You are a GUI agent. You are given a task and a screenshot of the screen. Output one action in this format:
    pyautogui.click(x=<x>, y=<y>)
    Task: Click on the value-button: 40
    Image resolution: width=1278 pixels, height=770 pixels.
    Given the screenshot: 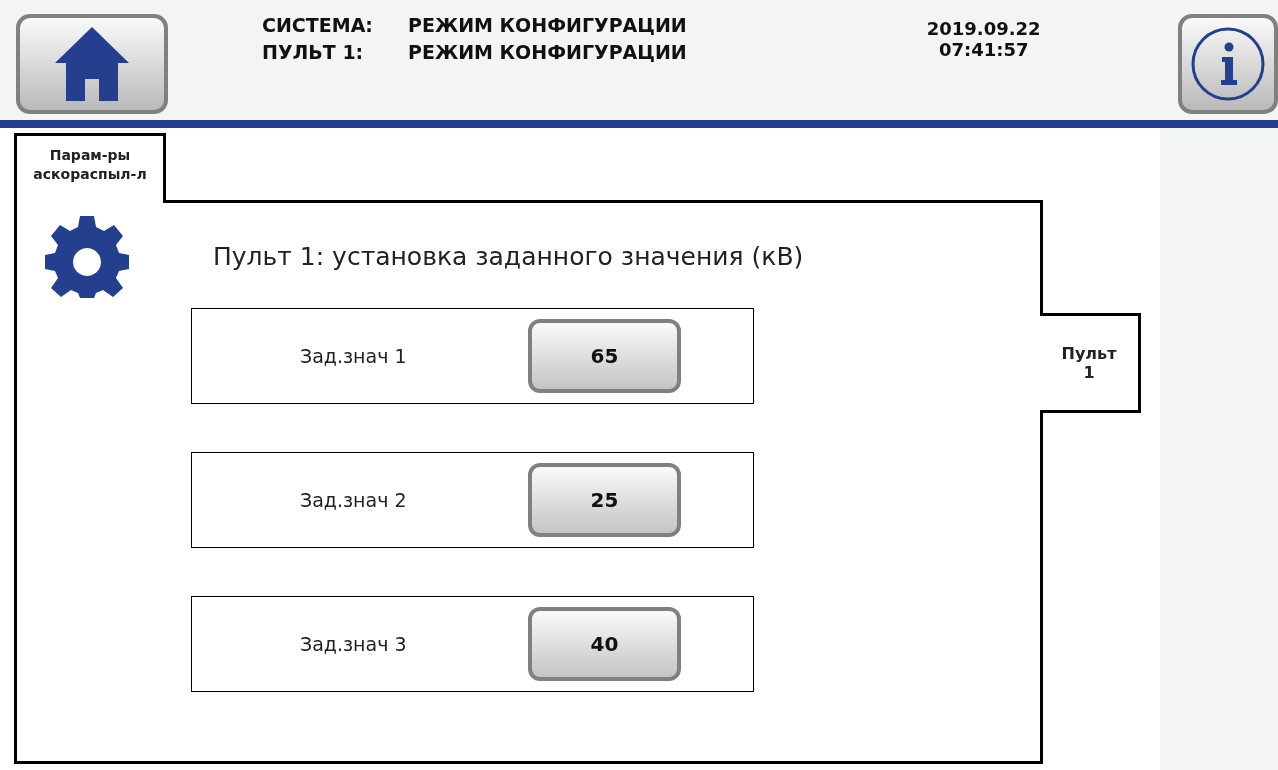 What is the action you would take?
    pyautogui.click(x=604, y=644)
    